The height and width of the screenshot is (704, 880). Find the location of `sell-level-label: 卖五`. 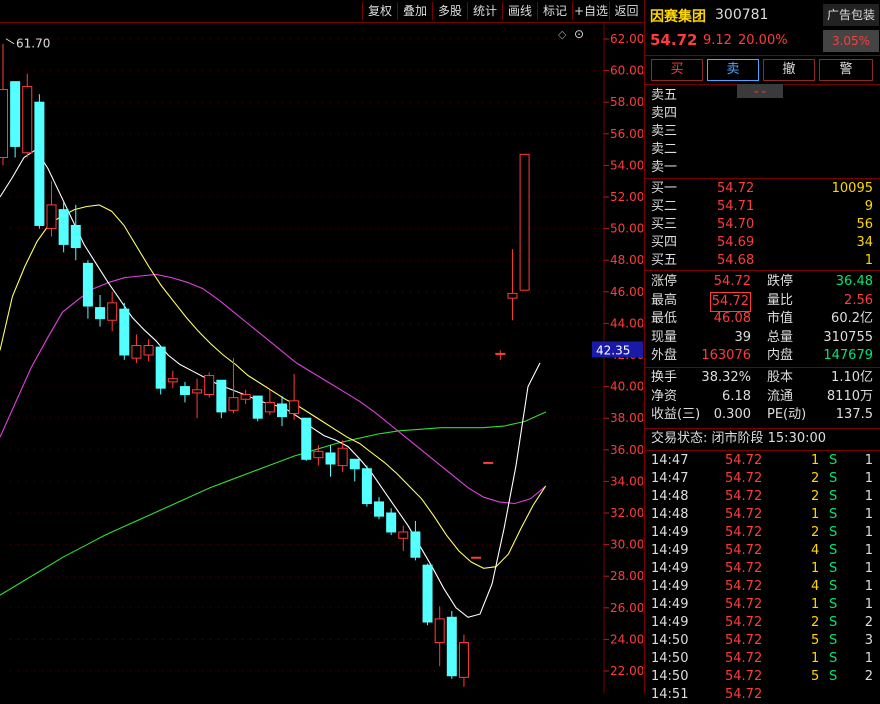

sell-level-label: 卖五 is located at coordinates (664, 95).